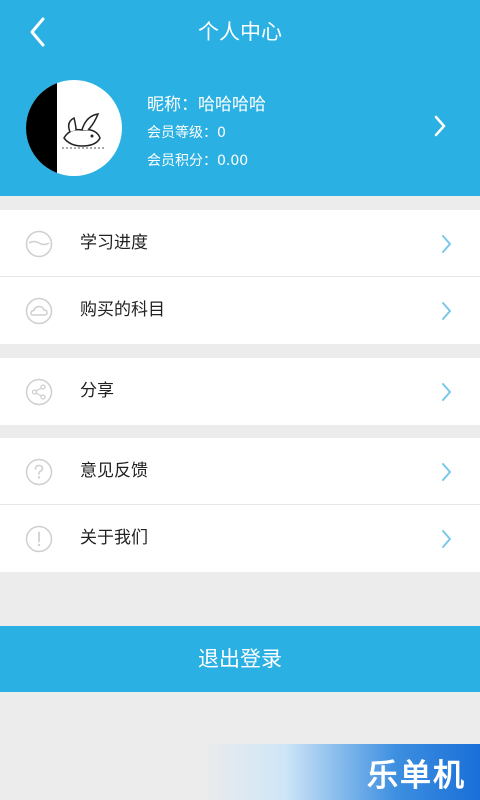  I want to click on top-bar: 个人中心, so click(240, 32).